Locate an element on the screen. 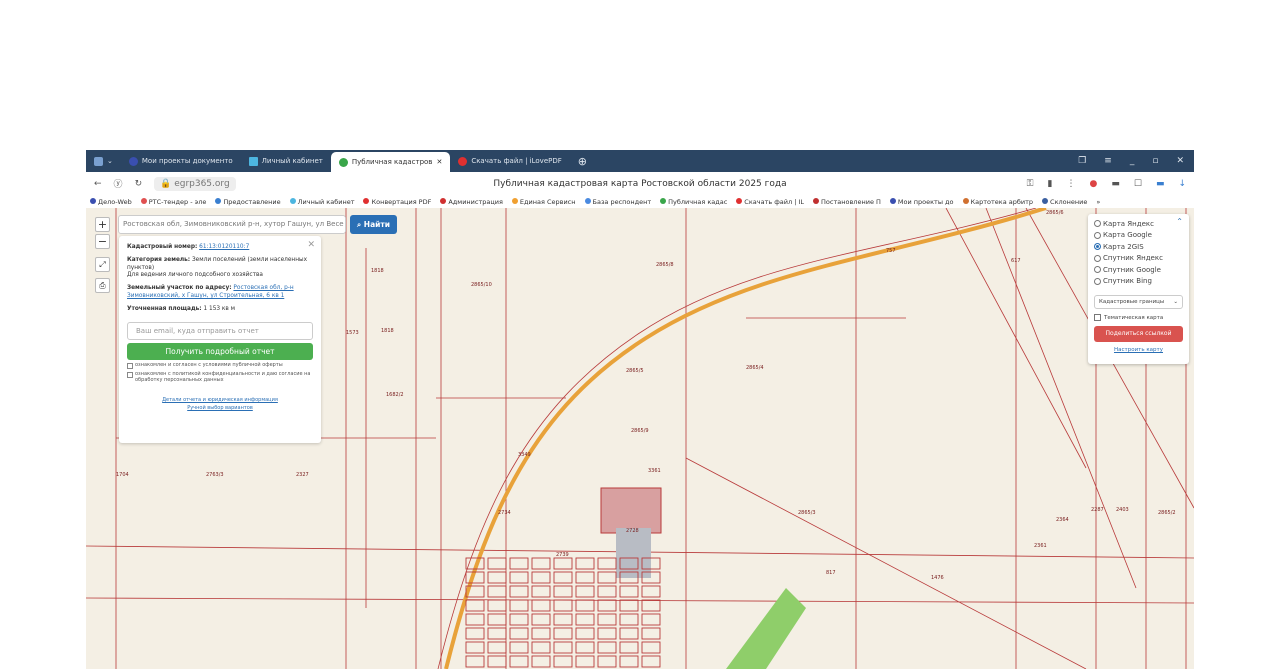  bookmark-item: Администрация is located at coordinates (471, 201).